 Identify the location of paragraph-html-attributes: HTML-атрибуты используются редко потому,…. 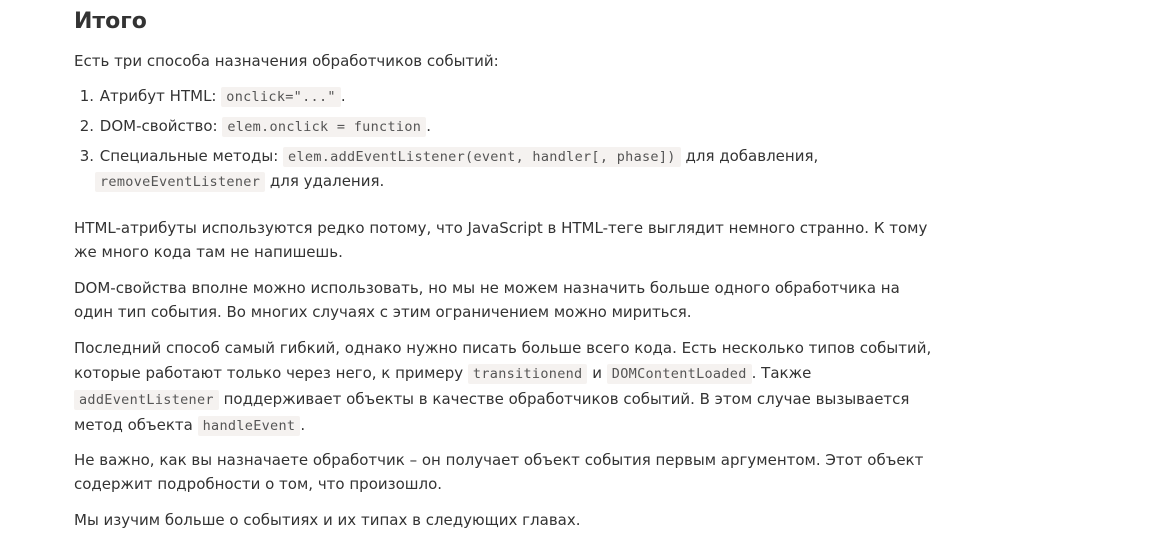
(500, 240).